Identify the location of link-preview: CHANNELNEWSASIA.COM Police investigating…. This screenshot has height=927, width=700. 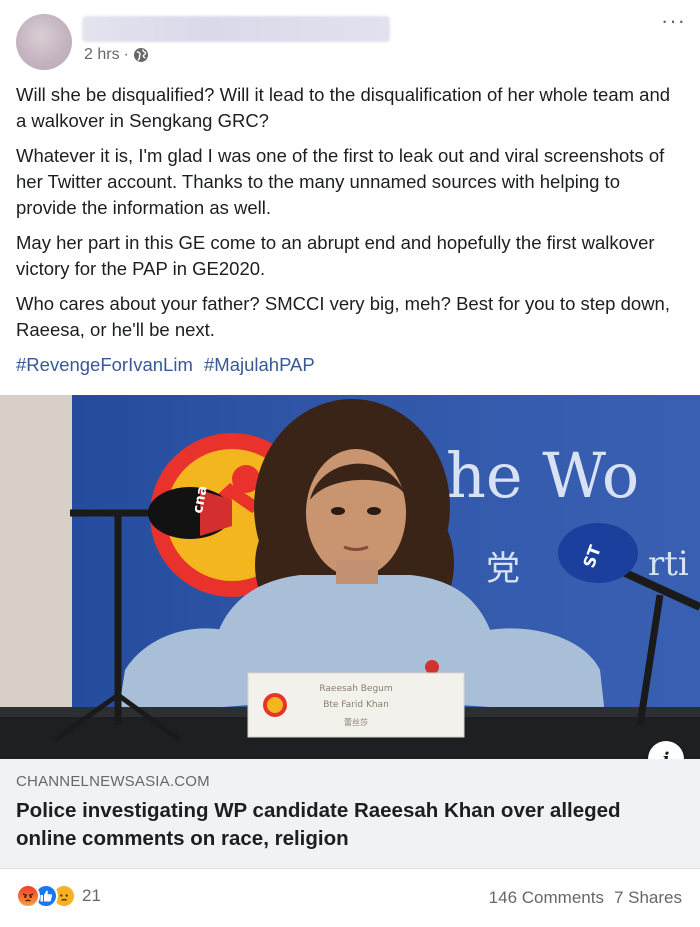
(350, 814).